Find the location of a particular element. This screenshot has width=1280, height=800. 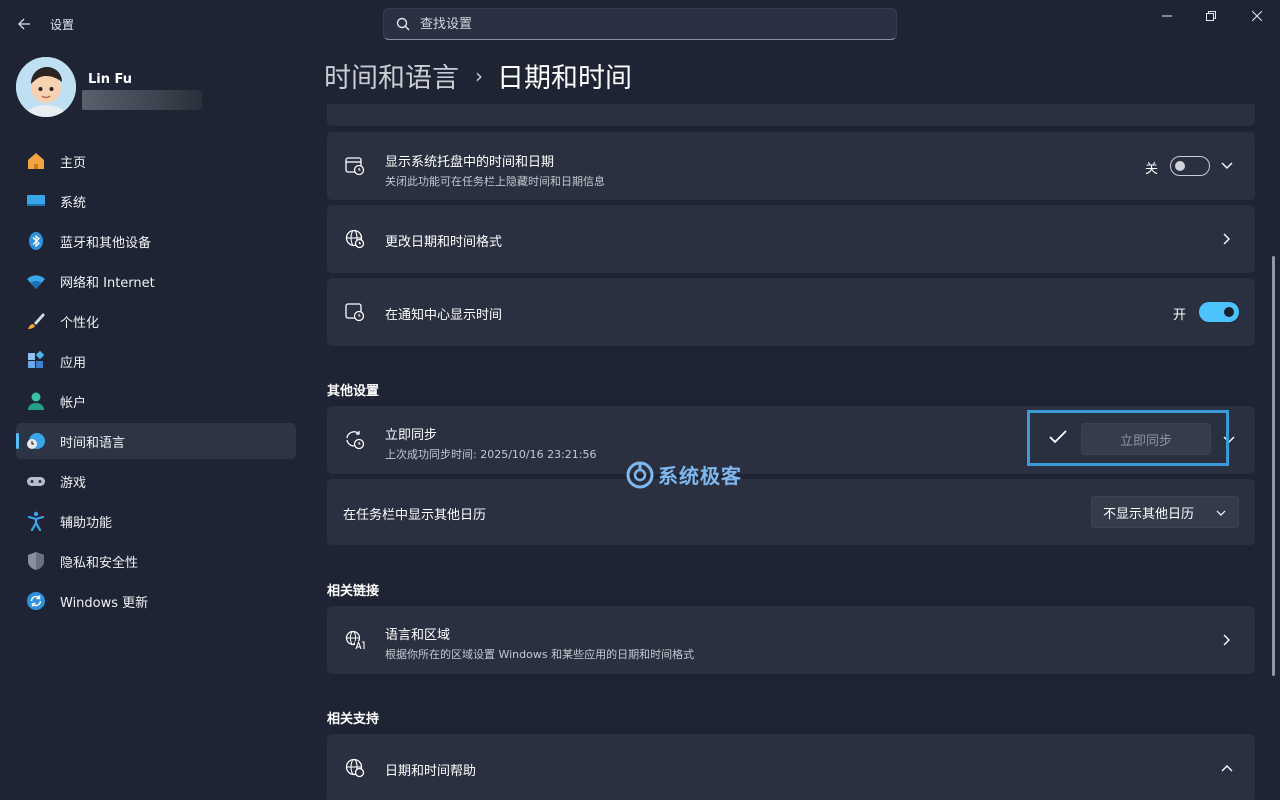

sidebar-item-time-language: 时间和语言 is located at coordinates (156, 441).